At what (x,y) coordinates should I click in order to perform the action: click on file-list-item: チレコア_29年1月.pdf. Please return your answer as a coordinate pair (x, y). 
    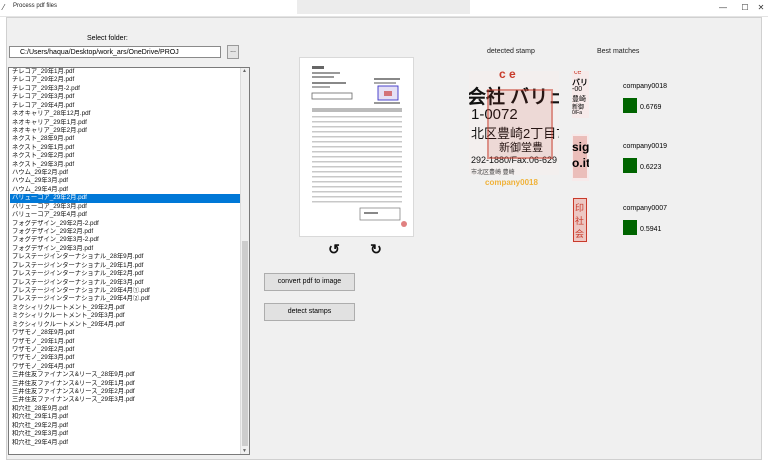
    Looking at the image, I should click on (126, 72).